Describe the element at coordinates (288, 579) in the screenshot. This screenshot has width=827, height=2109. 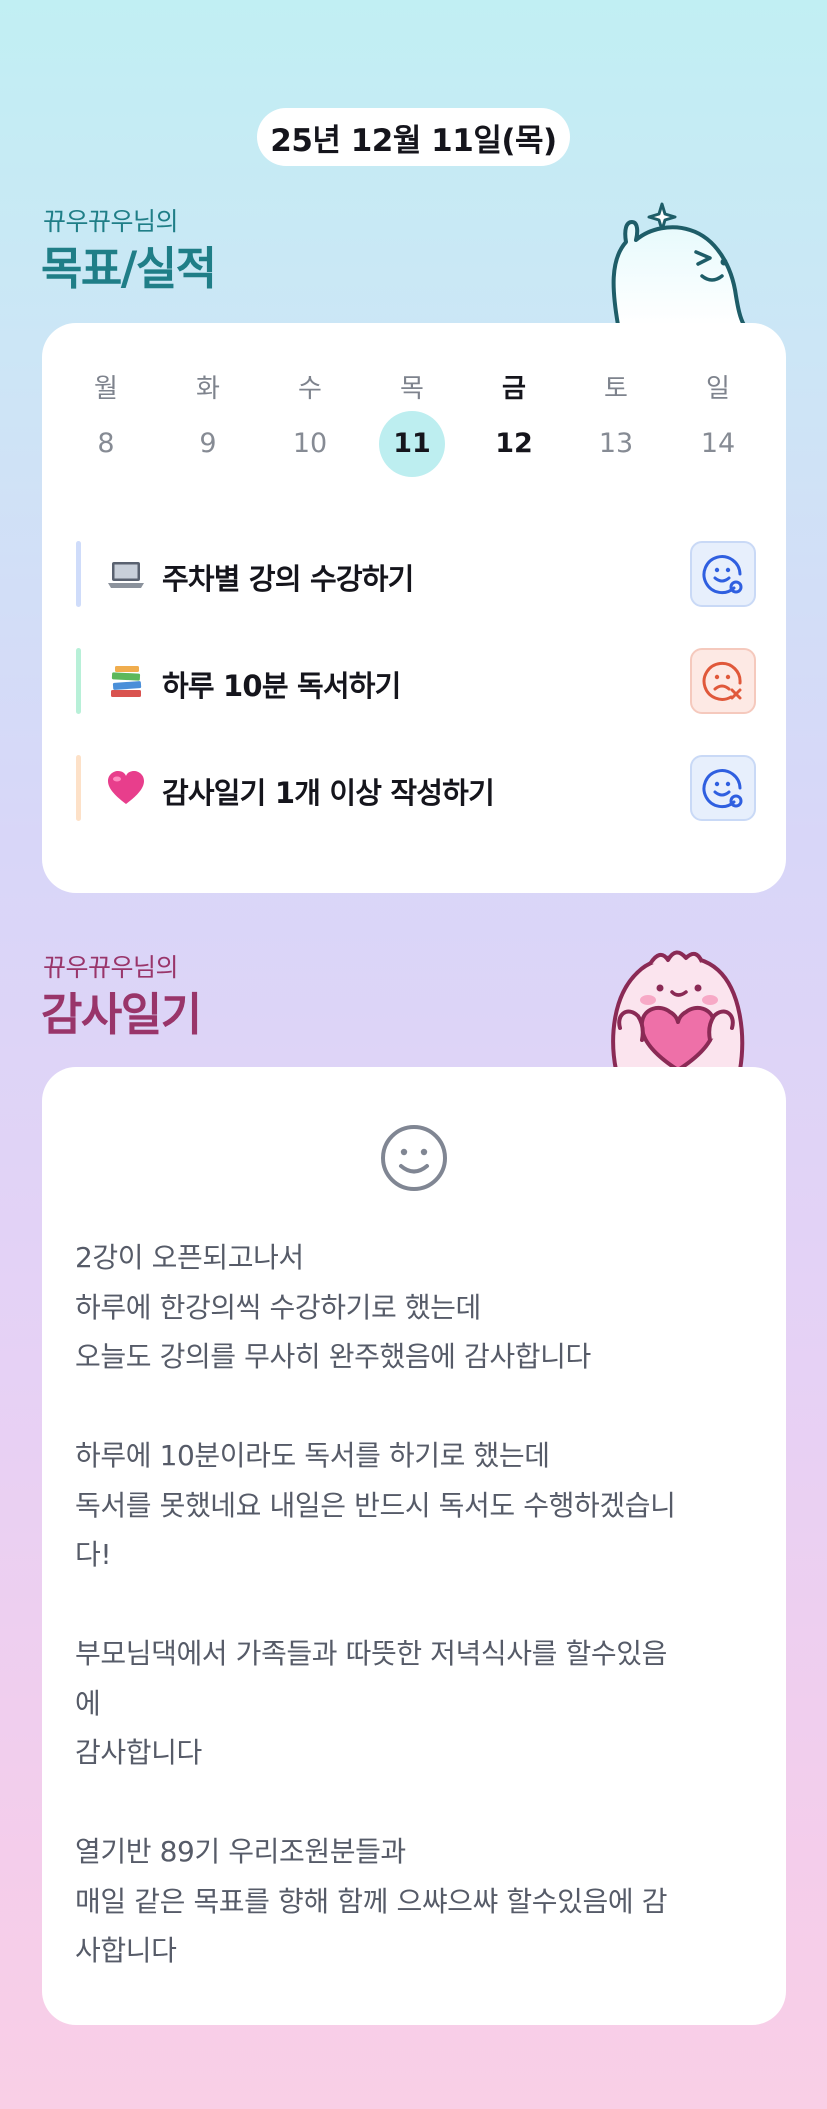
I see `goal-text: 주차별 강의 수강하기` at that location.